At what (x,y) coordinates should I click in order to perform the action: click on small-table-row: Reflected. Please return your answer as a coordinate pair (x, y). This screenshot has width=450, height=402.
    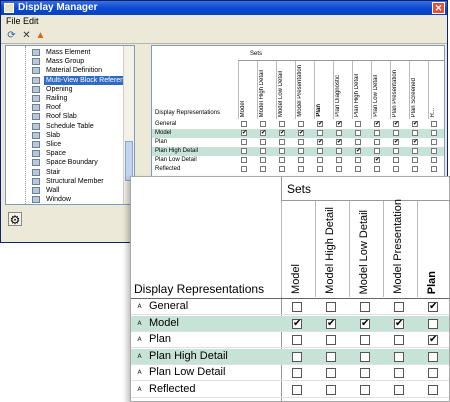
    Looking at the image, I should click on (298, 169).